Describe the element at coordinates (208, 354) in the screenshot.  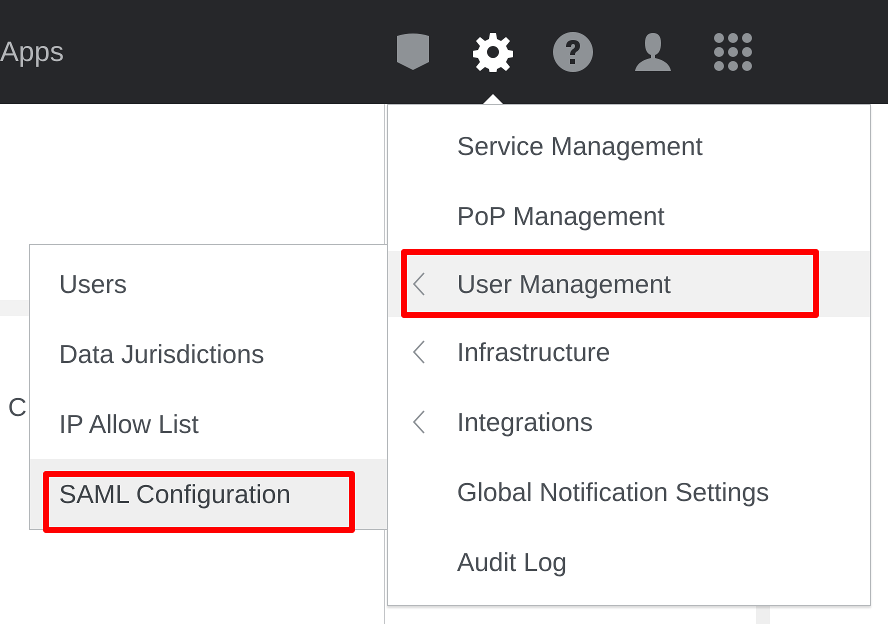
I see `menu-item: Data Jurisdictions` at that location.